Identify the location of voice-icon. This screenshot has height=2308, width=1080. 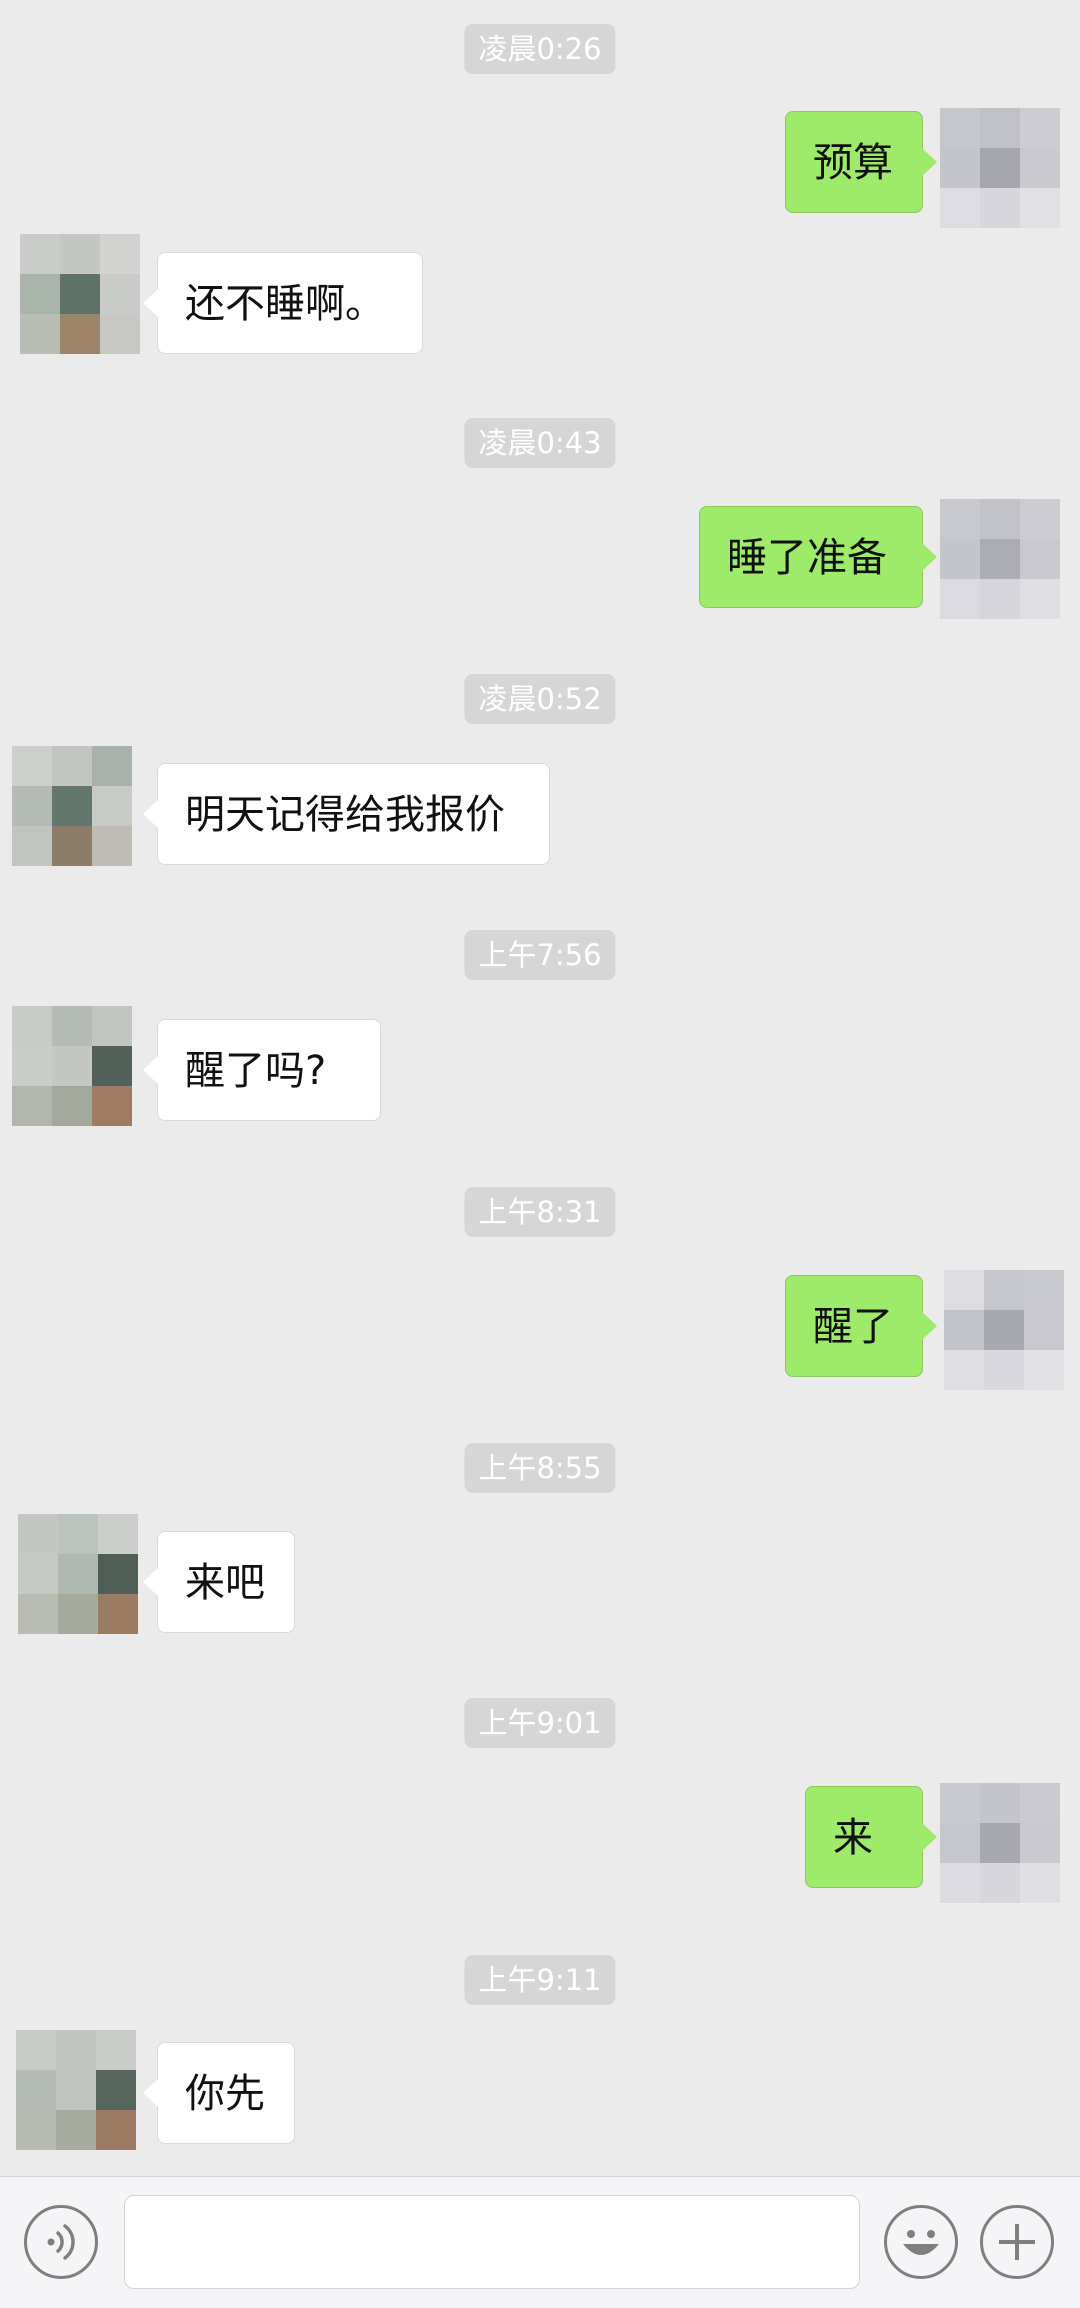
(61, 2242).